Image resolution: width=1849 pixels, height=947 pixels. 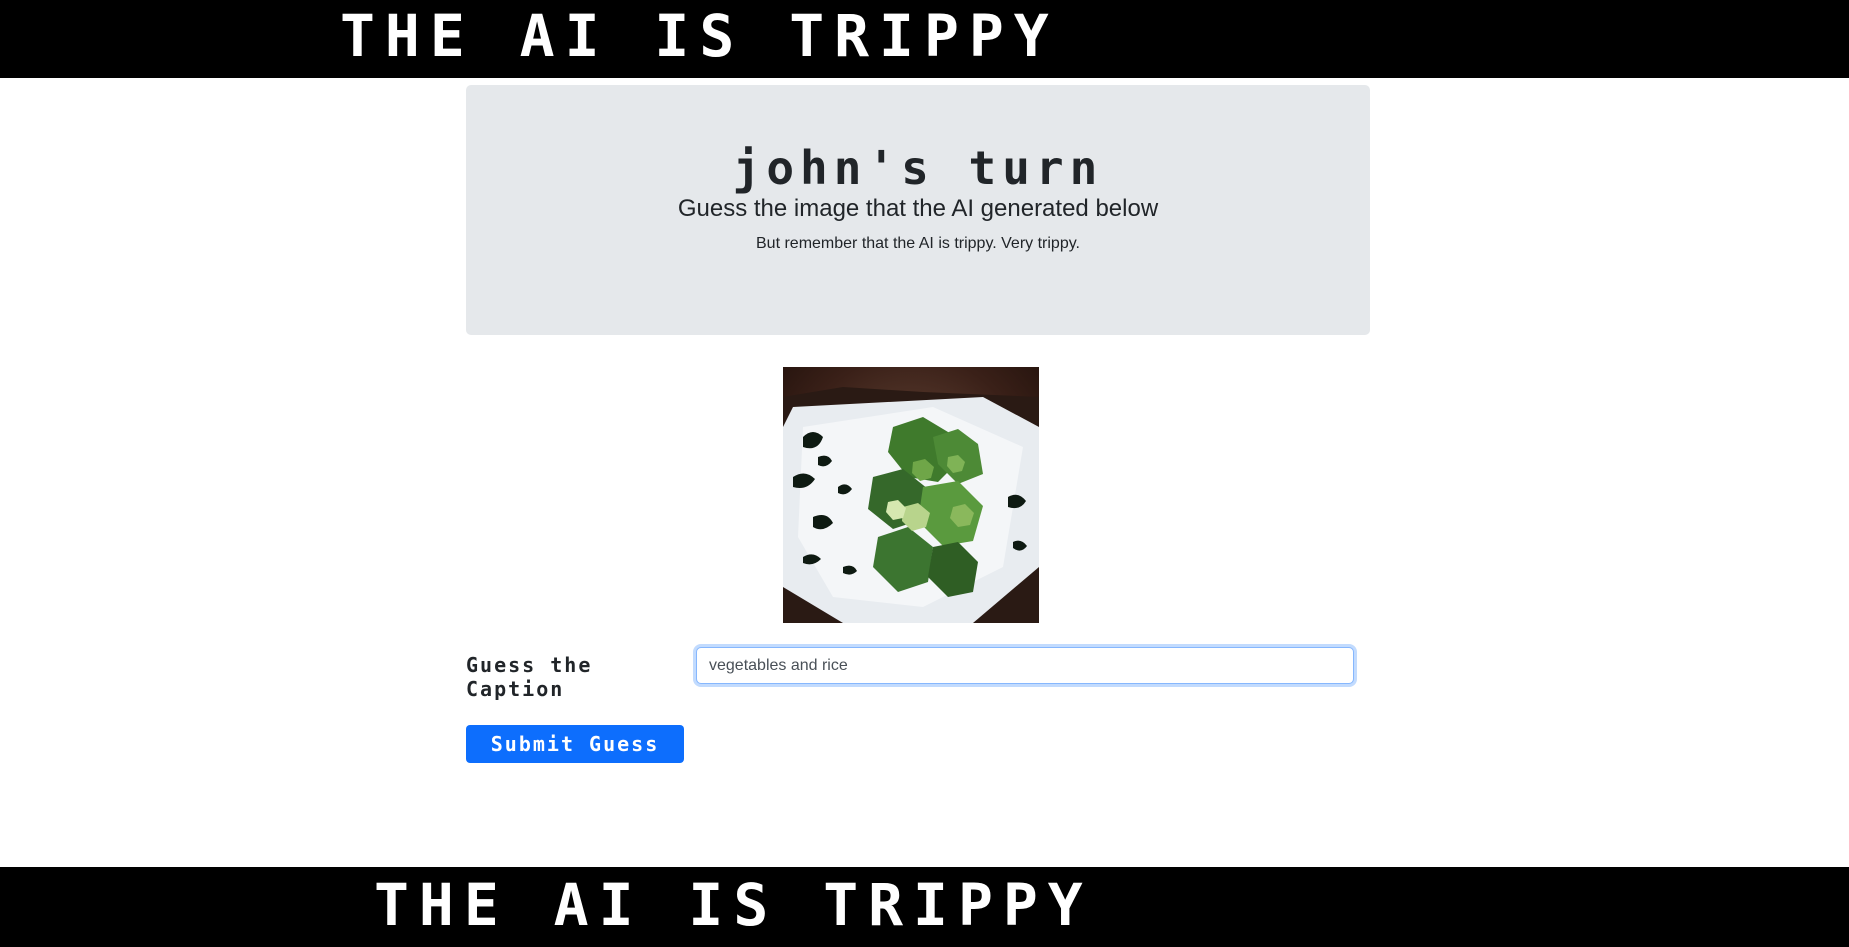 What do you see at coordinates (529, 677) in the screenshot?
I see `guess-caption-label: Guess the Caption` at bounding box center [529, 677].